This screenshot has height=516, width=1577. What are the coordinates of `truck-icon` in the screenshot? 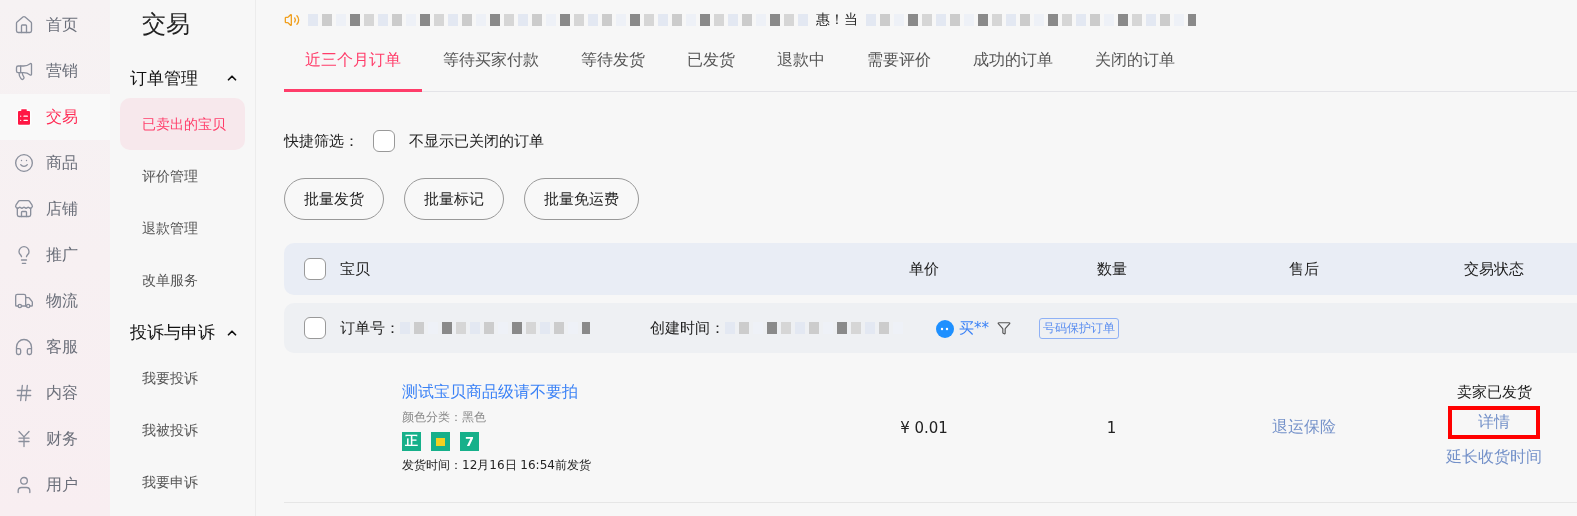 It's located at (24, 301).